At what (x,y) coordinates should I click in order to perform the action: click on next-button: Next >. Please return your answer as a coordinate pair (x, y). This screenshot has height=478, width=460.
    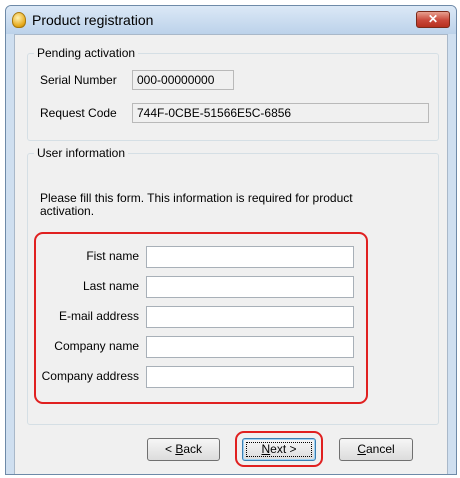
    Looking at the image, I should click on (279, 449).